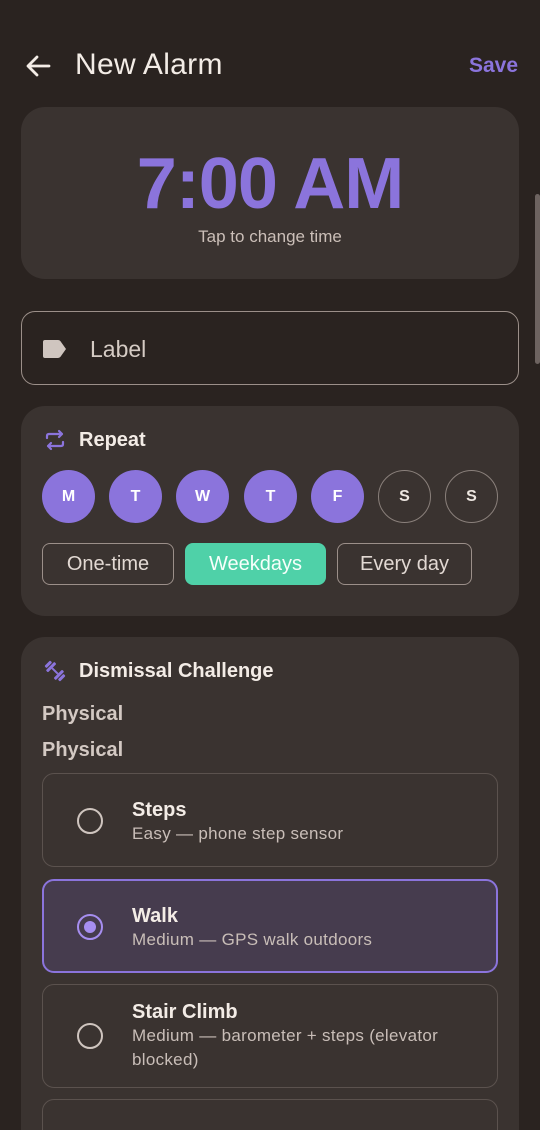 The width and height of the screenshot is (540, 1130). Describe the element at coordinates (270, 926) in the screenshot. I see `challenge-option-walk: Walk Medium — GPS walk outdoors` at that location.